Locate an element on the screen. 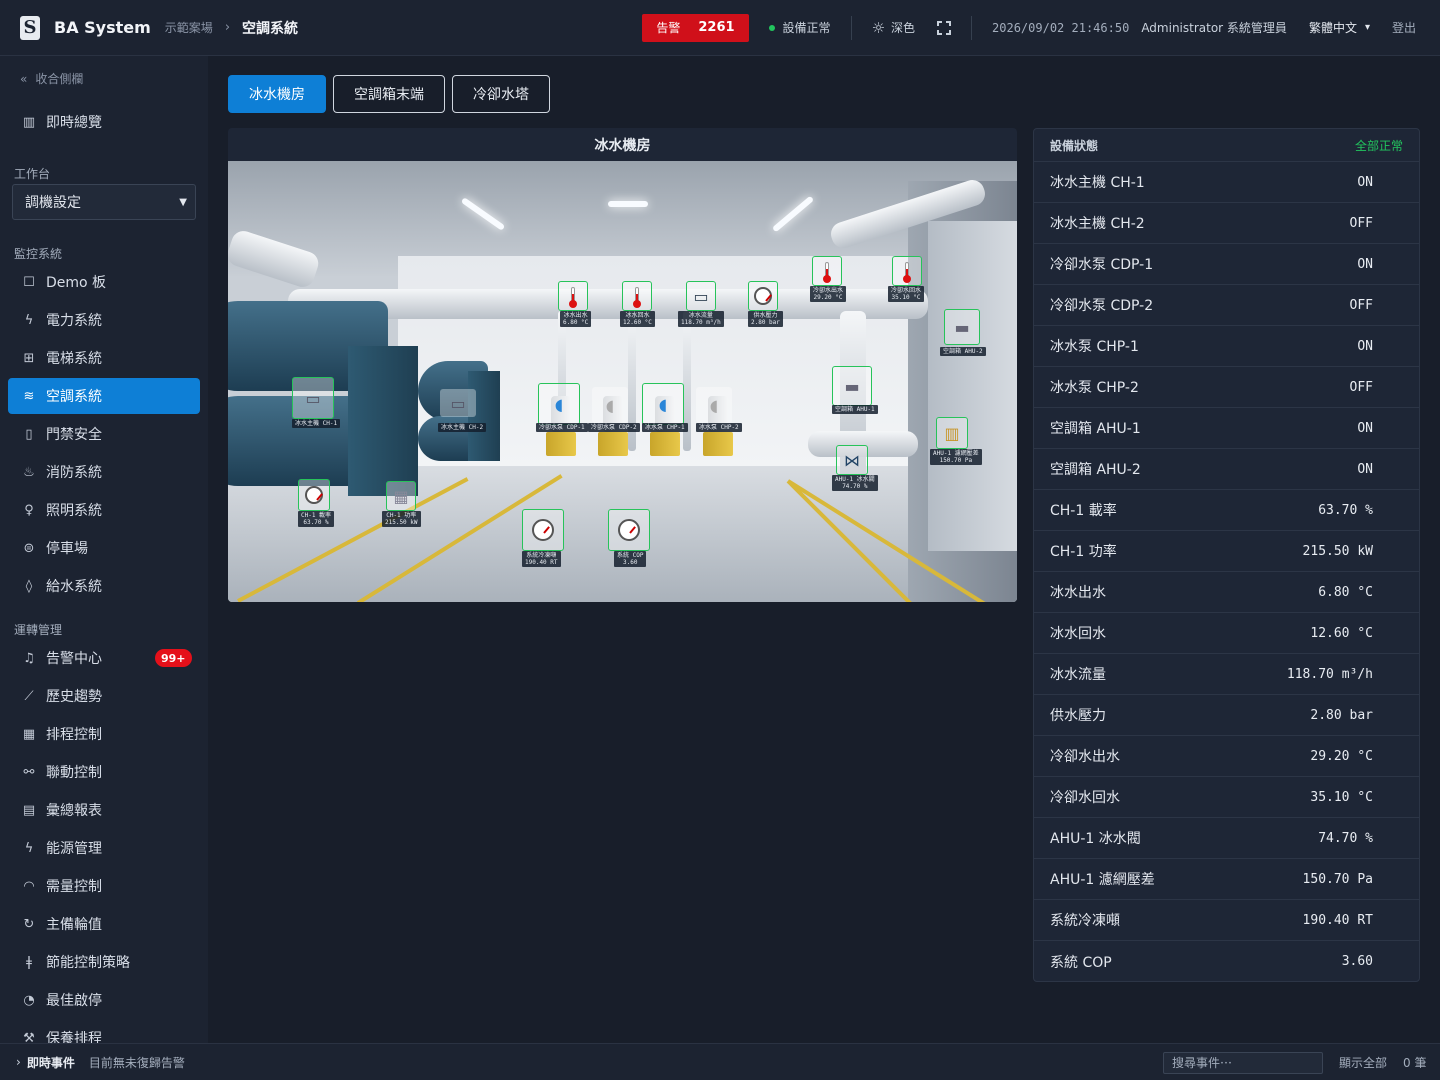 This screenshot has height=1080, width=1440. sidebar-item-parking: ⊜ 停車場 is located at coordinates (104, 548).